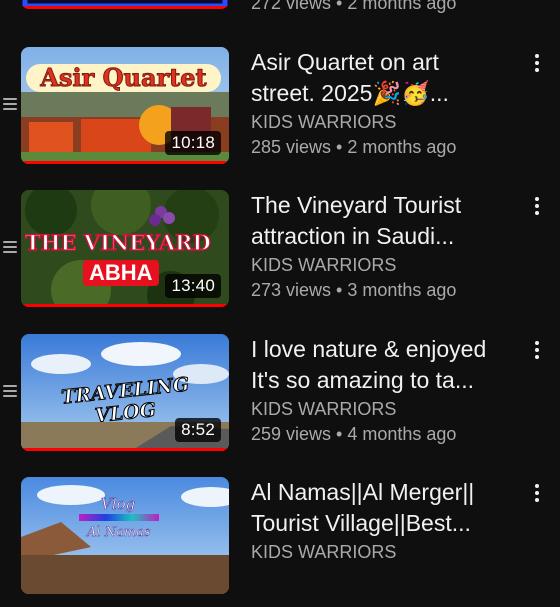  I want to click on thumbnail-overlay-subtext: ABHA, so click(121, 273).